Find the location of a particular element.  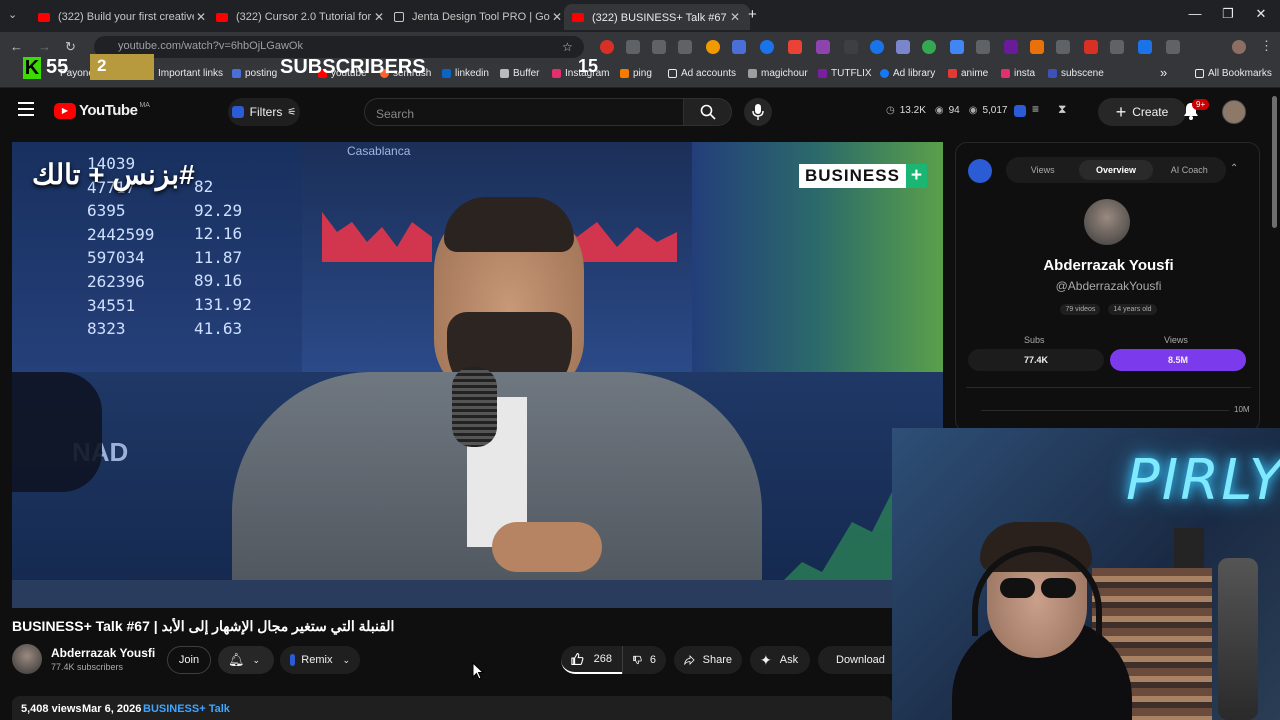

counter-rank: 2 is located at coordinates (102, 65).